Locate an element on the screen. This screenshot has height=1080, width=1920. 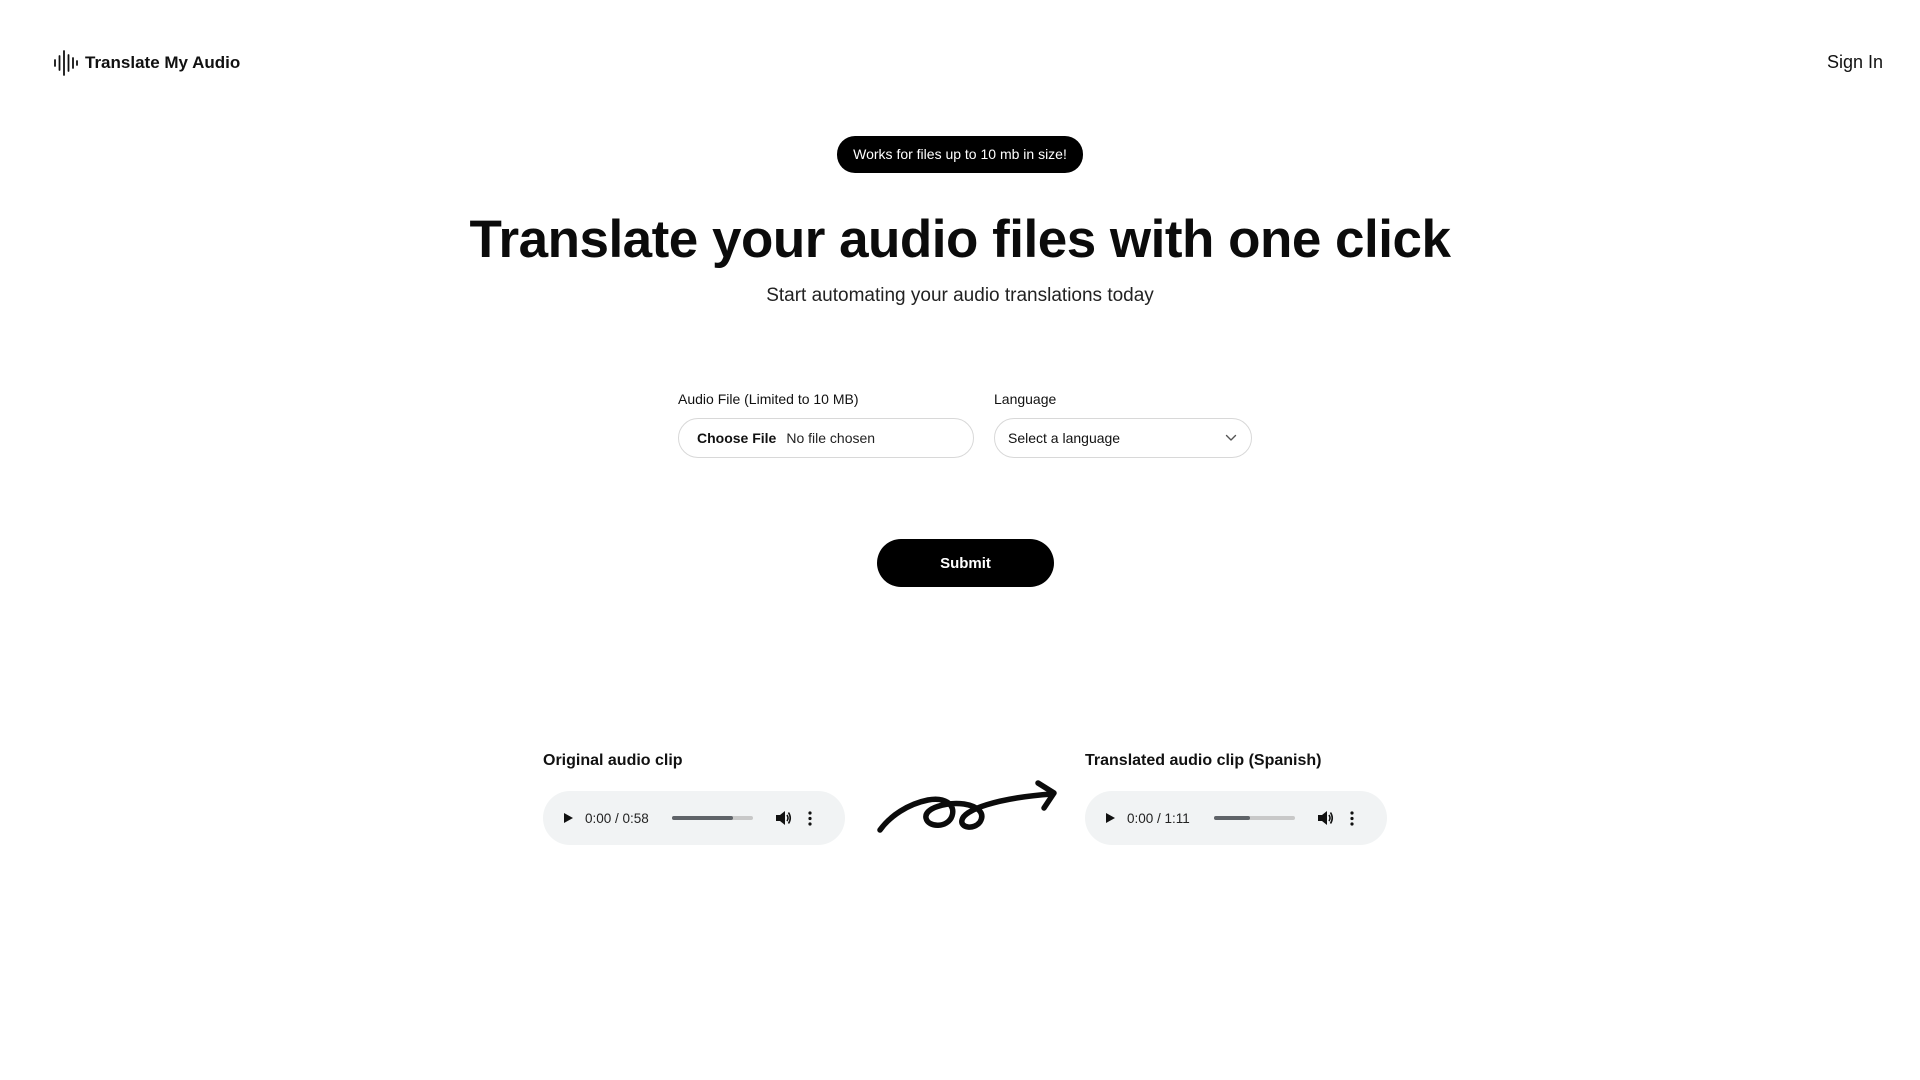
original-volume-track is located at coordinates (712, 818).